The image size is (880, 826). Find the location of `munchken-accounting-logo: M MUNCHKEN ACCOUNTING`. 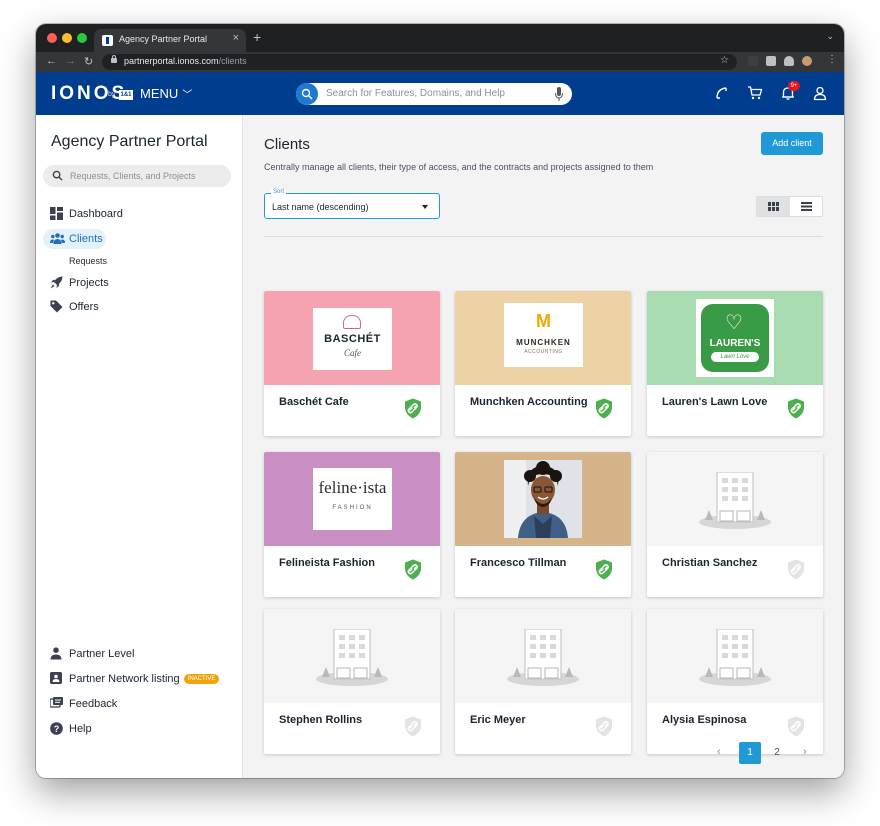

munchken-accounting-logo: M MUNCHKEN ACCOUNTING is located at coordinates (543, 335).